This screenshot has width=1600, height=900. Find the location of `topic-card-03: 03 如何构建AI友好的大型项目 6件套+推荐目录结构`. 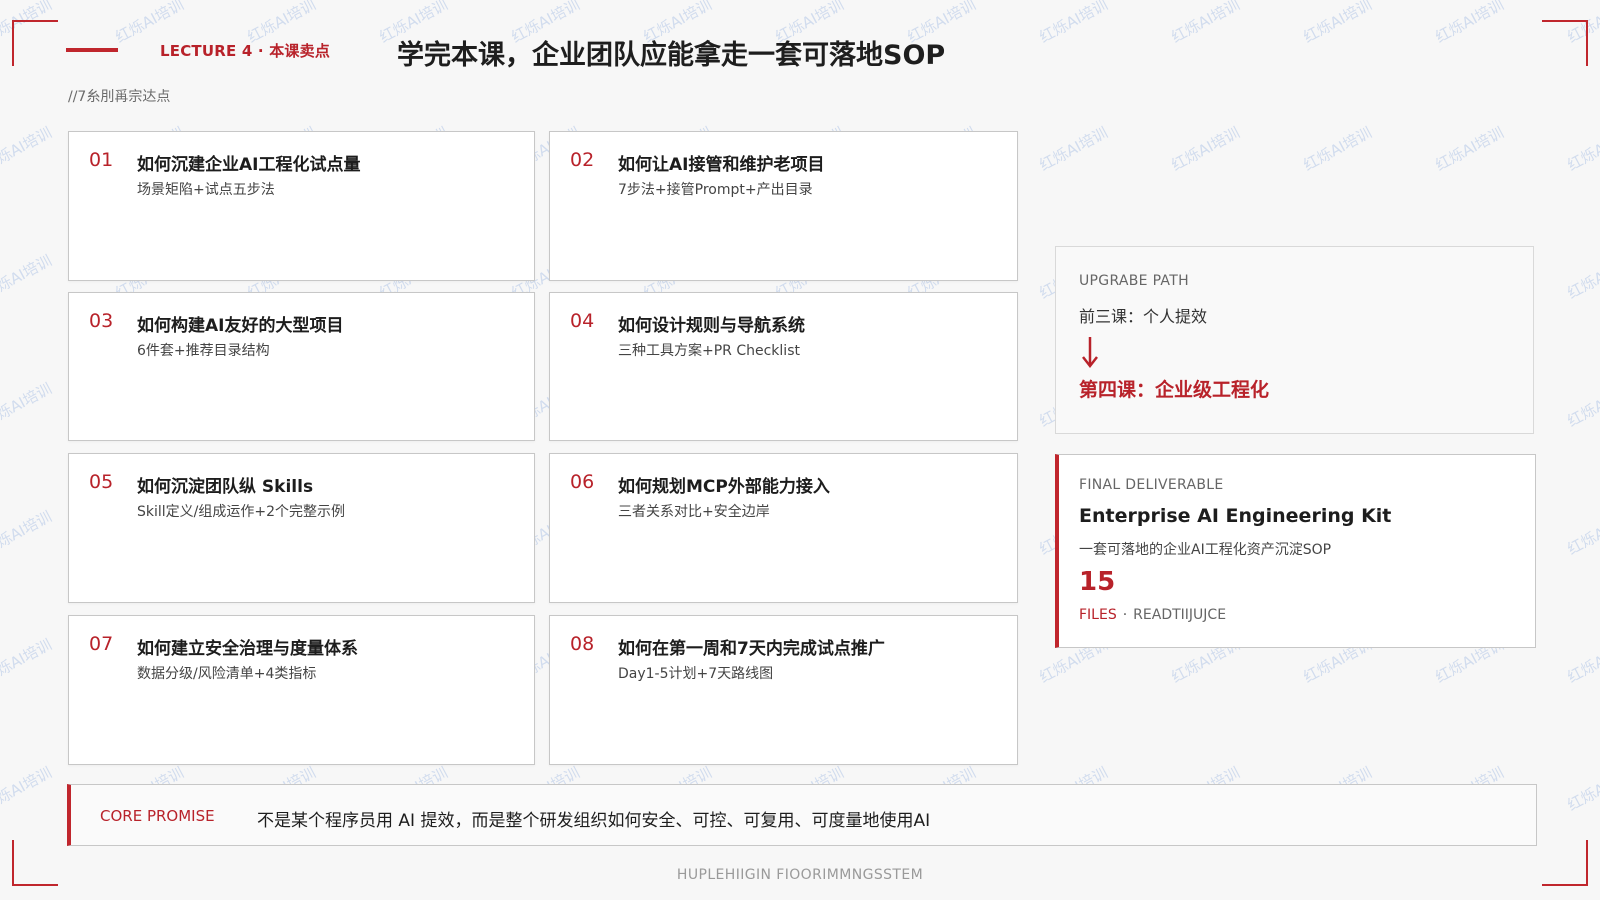

topic-card-03: 03 如何构建AI友好的大型项目 6件套+推荐目录结构 is located at coordinates (301, 366).